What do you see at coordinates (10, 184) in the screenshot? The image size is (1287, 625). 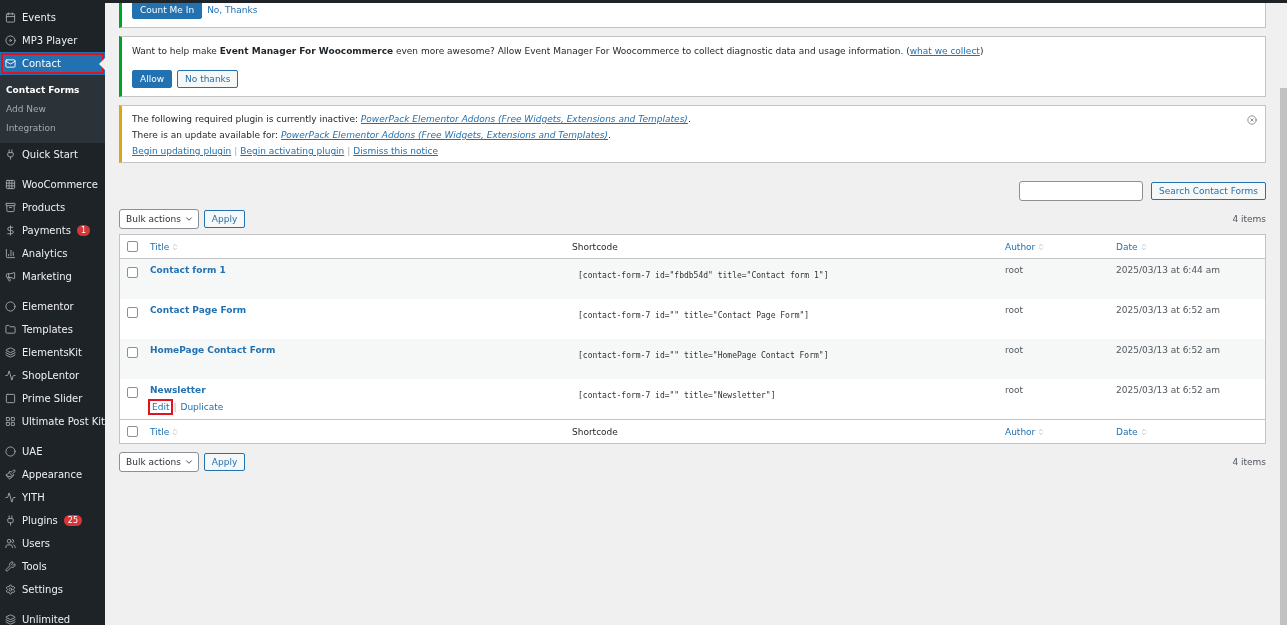 I see `grid-icon` at bounding box center [10, 184].